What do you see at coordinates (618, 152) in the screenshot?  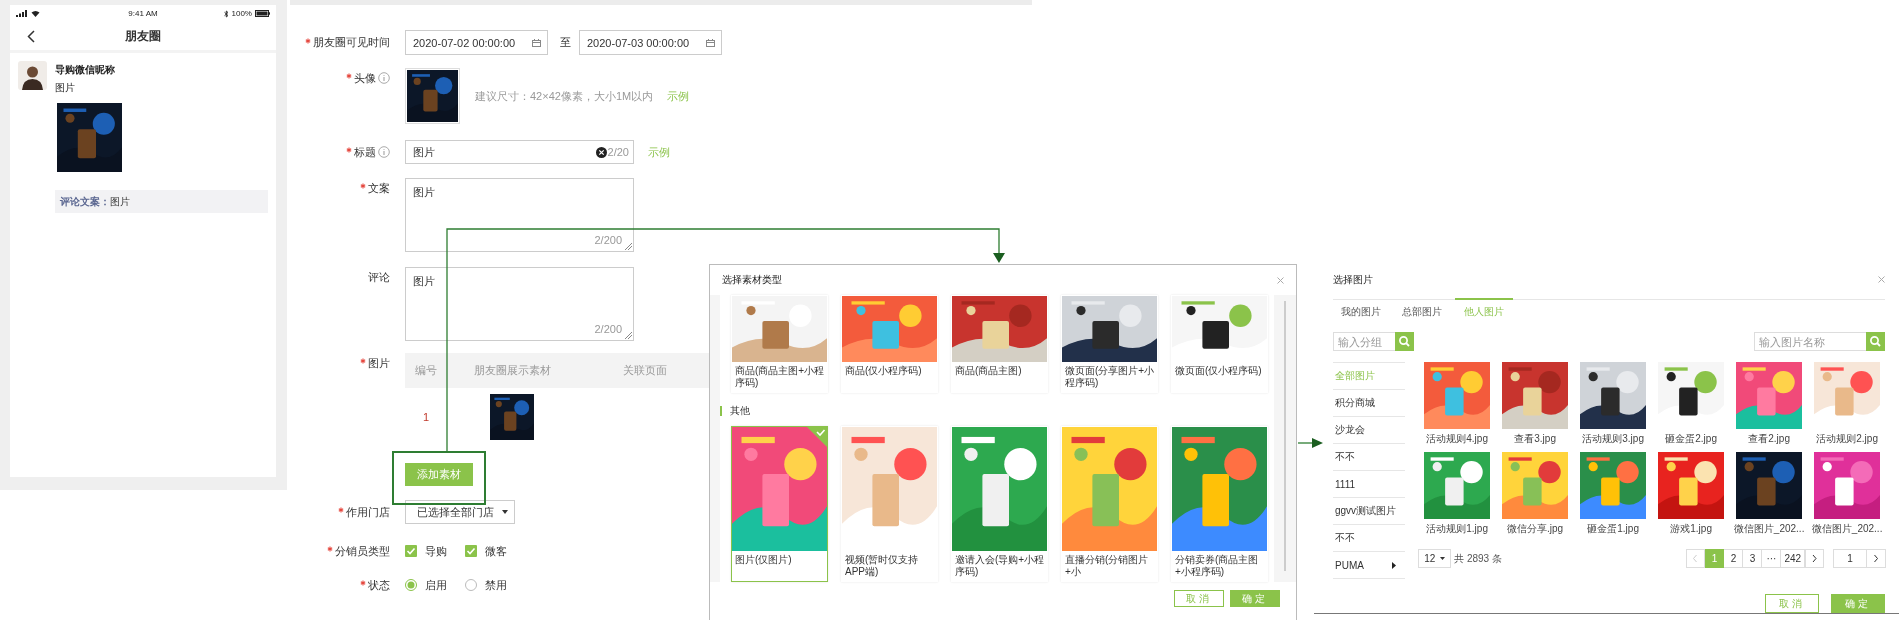 I see `char-counter: 2/20` at bounding box center [618, 152].